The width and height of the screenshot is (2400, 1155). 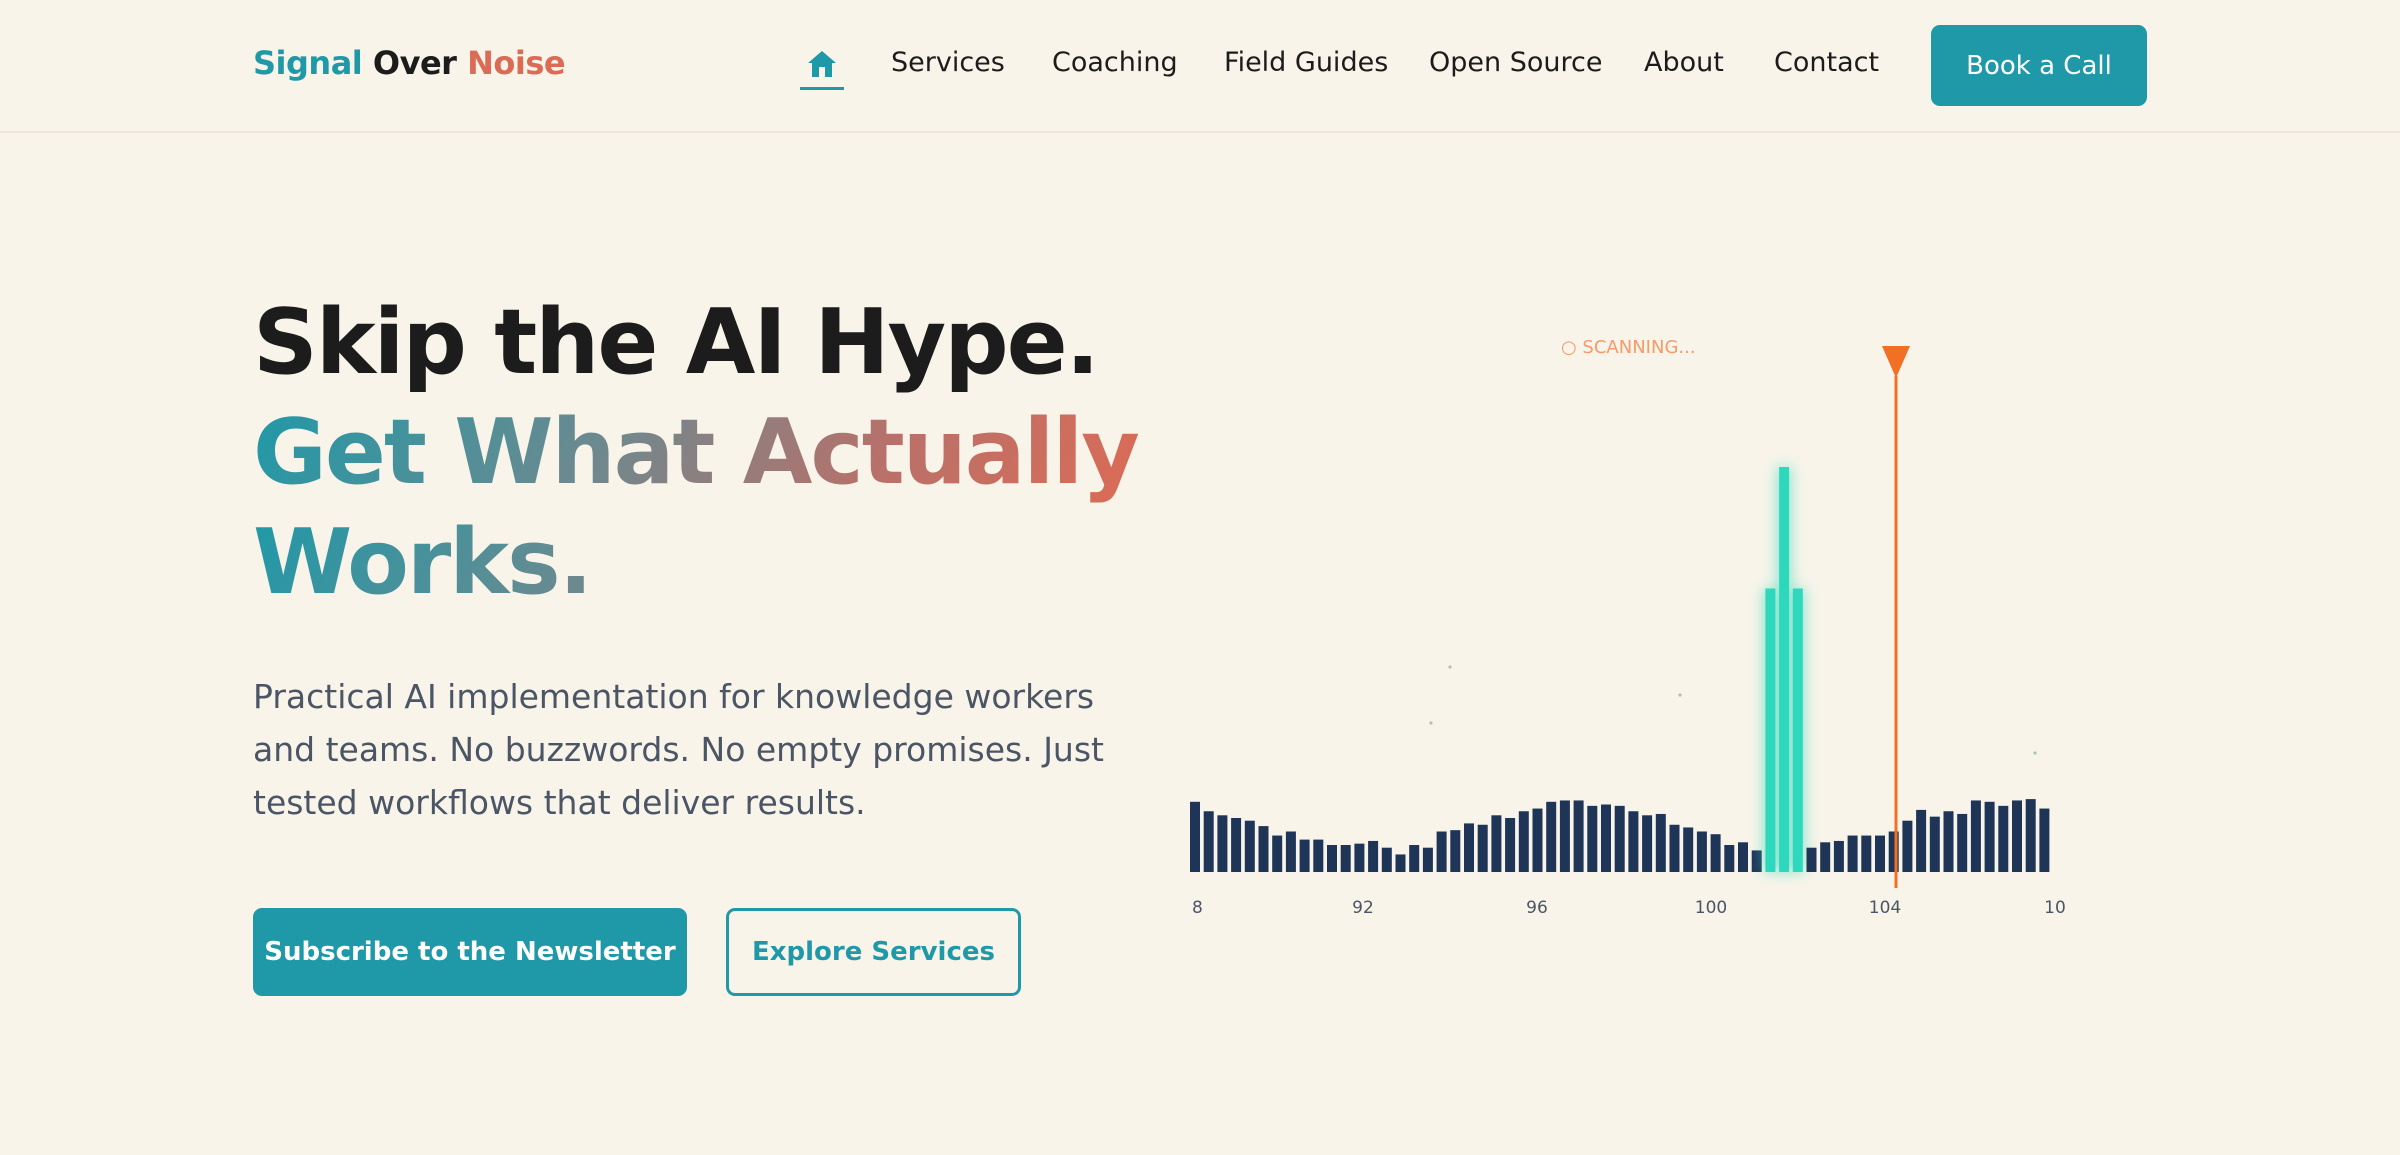 What do you see at coordinates (1629, 908) in the screenshot?
I see `axis-tick-labels: 8 92 96 100 104 10` at bounding box center [1629, 908].